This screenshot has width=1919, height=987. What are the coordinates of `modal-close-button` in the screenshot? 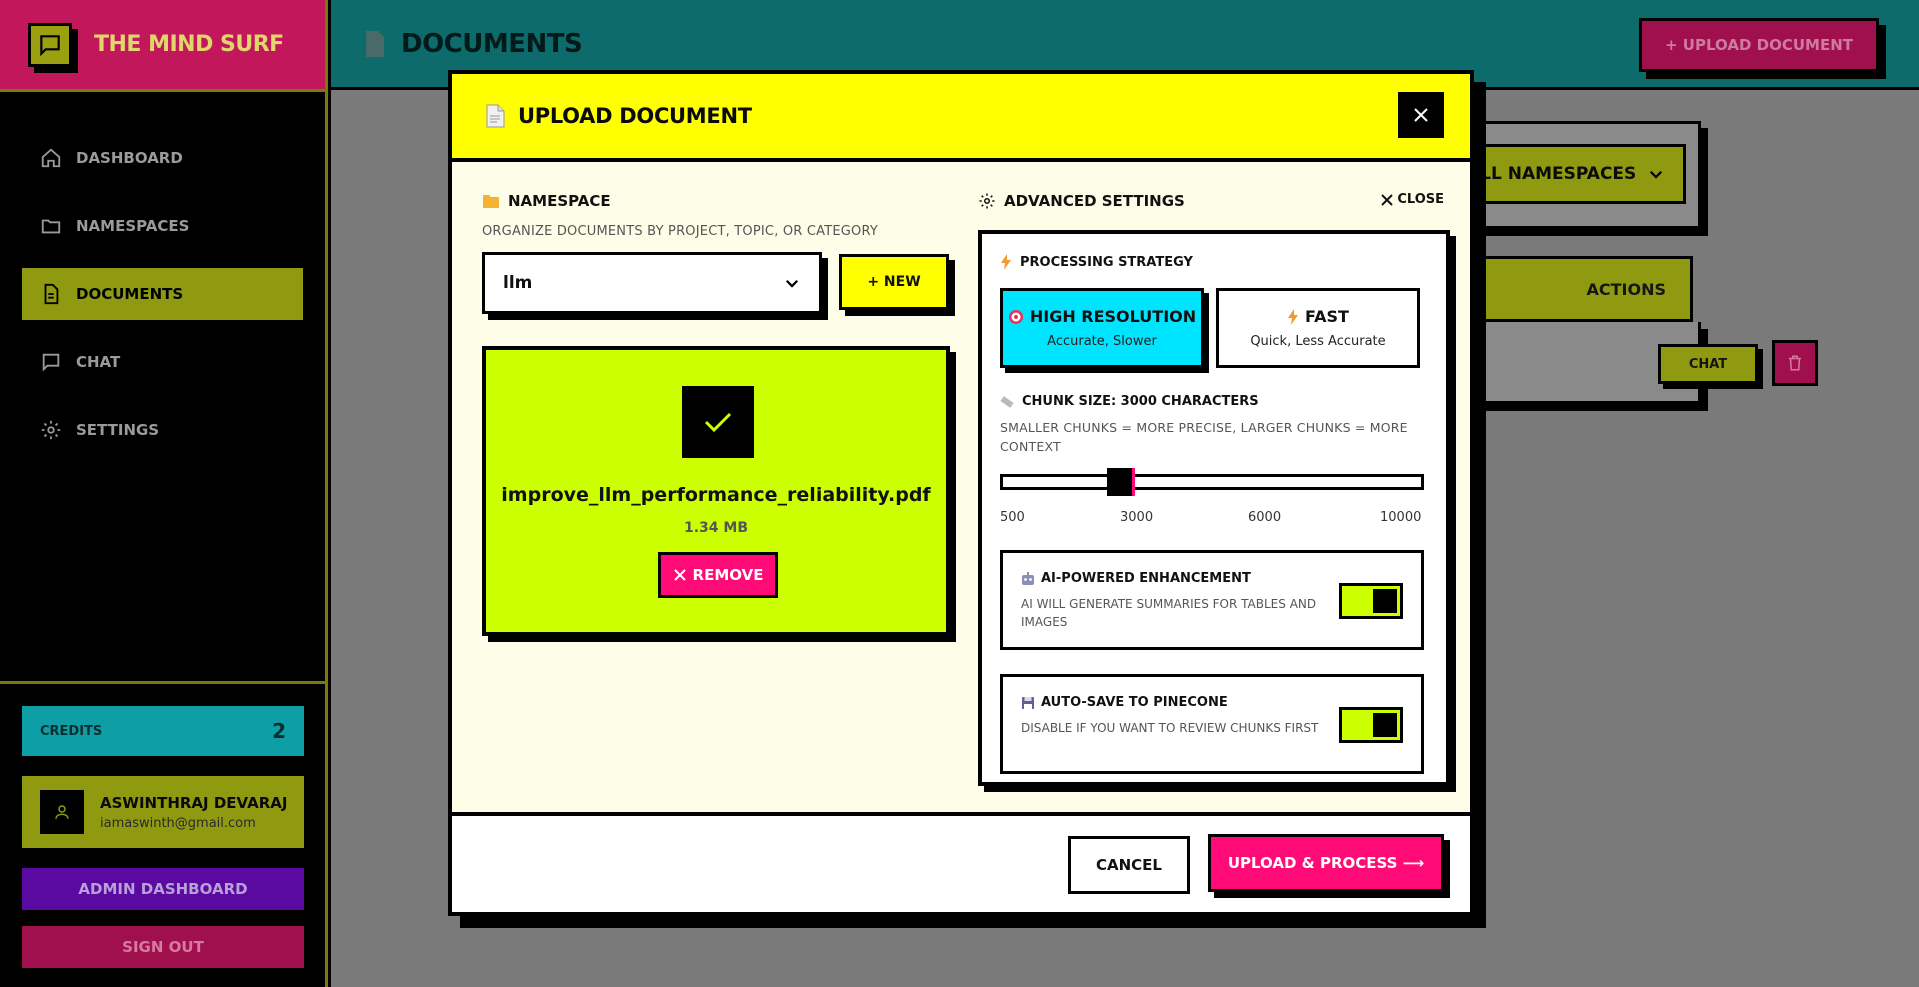 It's located at (1421, 115).